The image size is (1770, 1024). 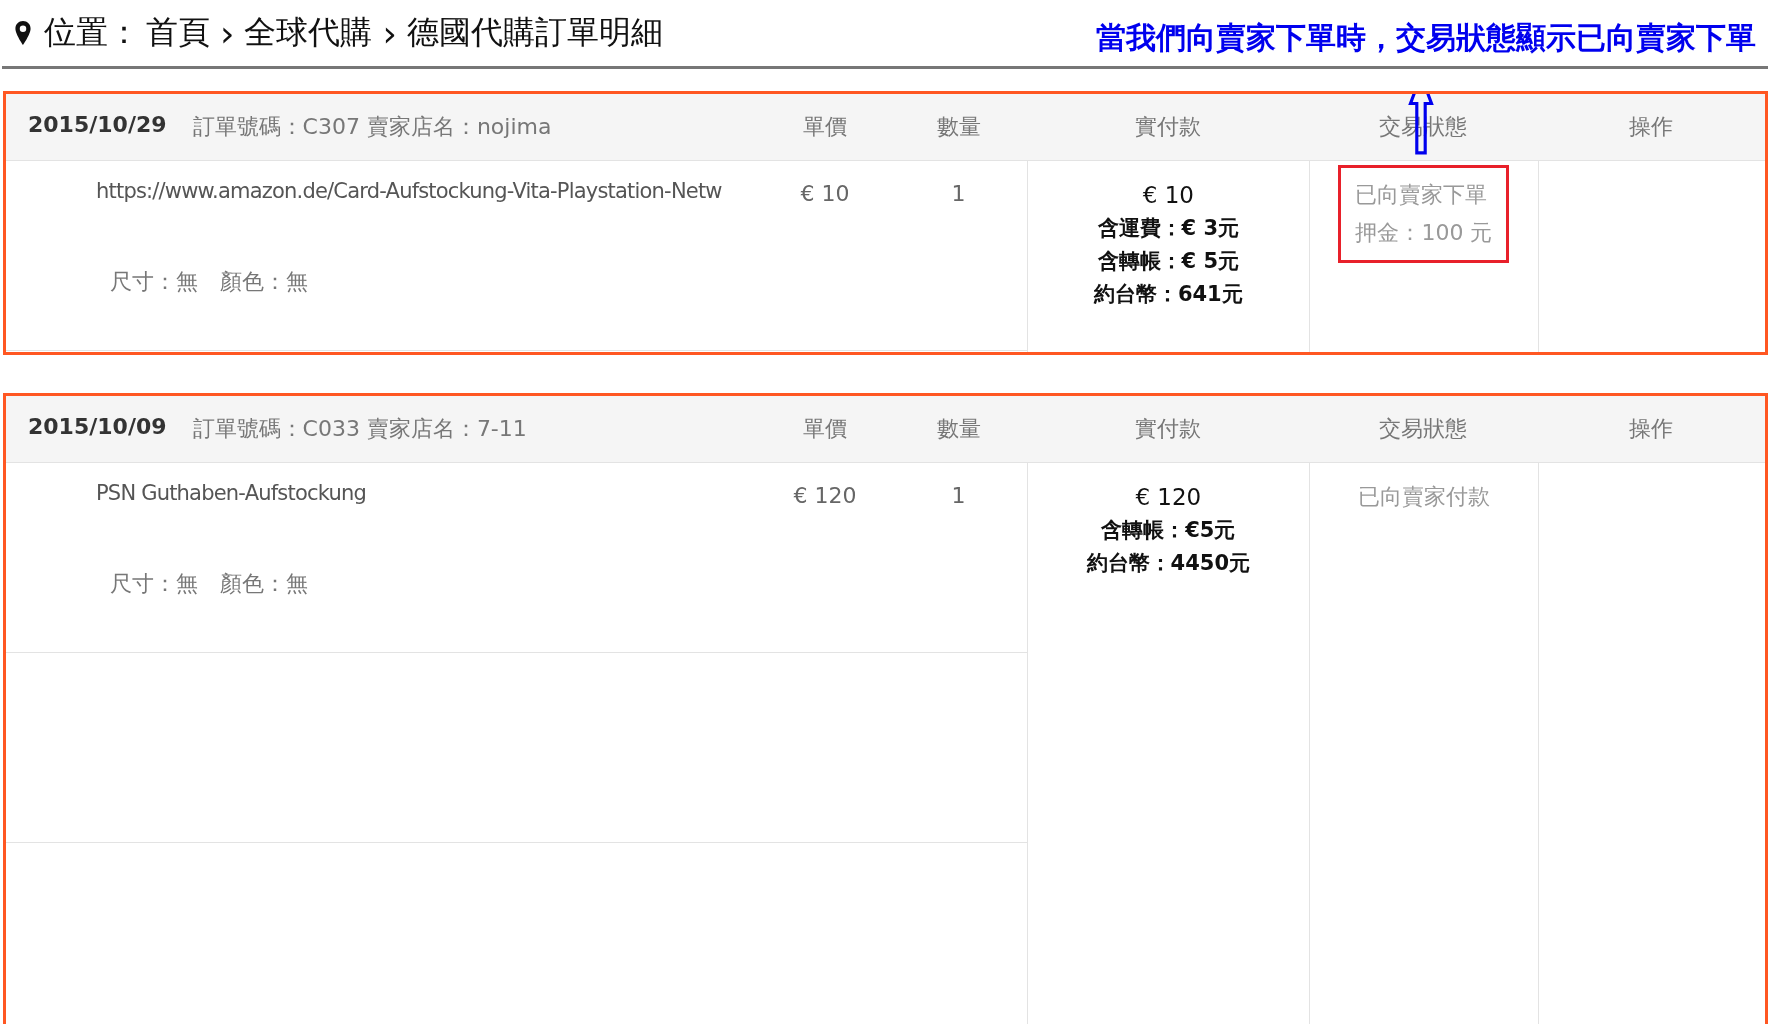 What do you see at coordinates (97, 427) in the screenshot?
I see `order-date: 2015/10/09` at bounding box center [97, 427].